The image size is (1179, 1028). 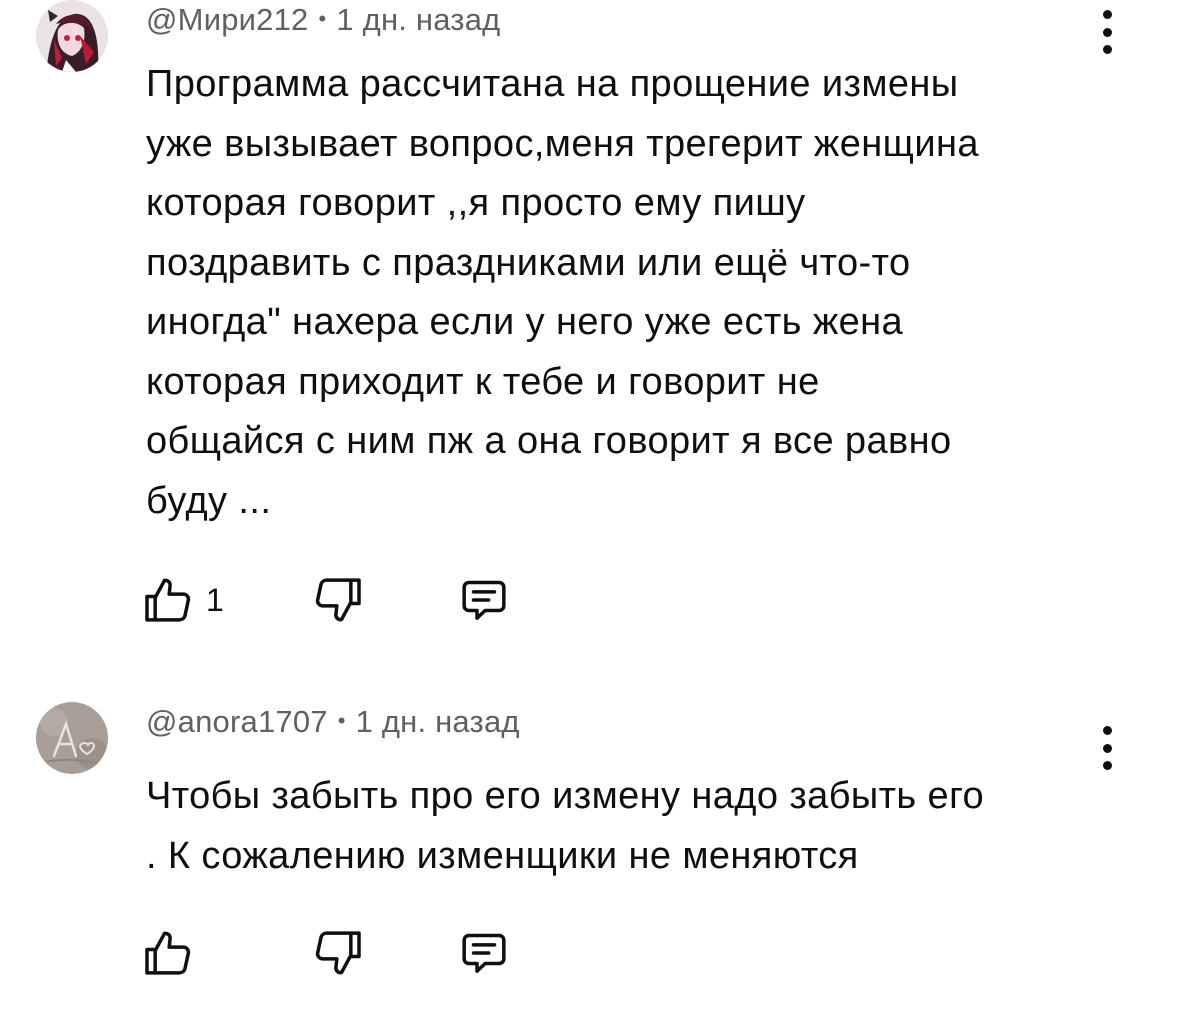 I want to click on anime-girl-avatar-icon, so click(x=72, y=36).